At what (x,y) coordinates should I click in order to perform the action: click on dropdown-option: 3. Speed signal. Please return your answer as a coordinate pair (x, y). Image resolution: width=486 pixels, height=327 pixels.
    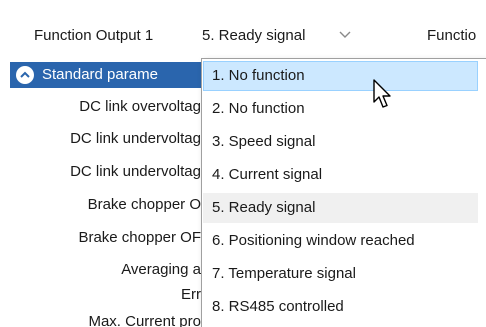
    Looking at the image, I should click on (340, 142).